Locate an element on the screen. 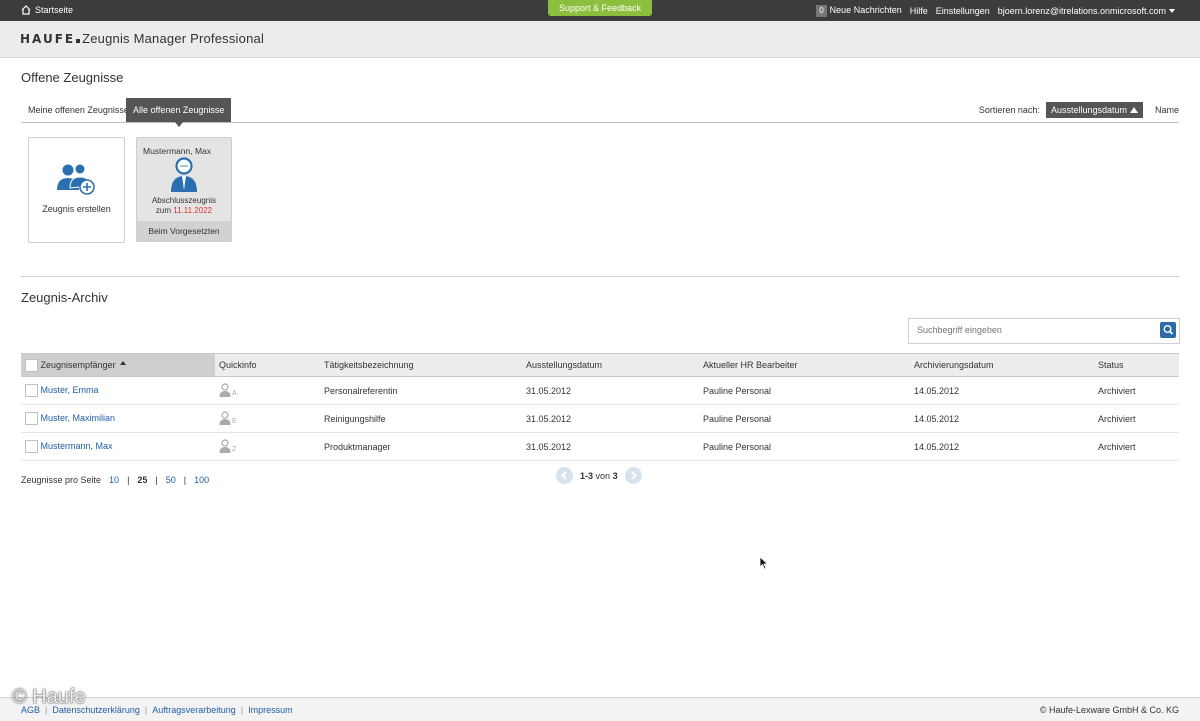 The height and width of the screenshot is (721, 1200). support-feedback-button: Support & Feedback is located at coordinates (600, 8).